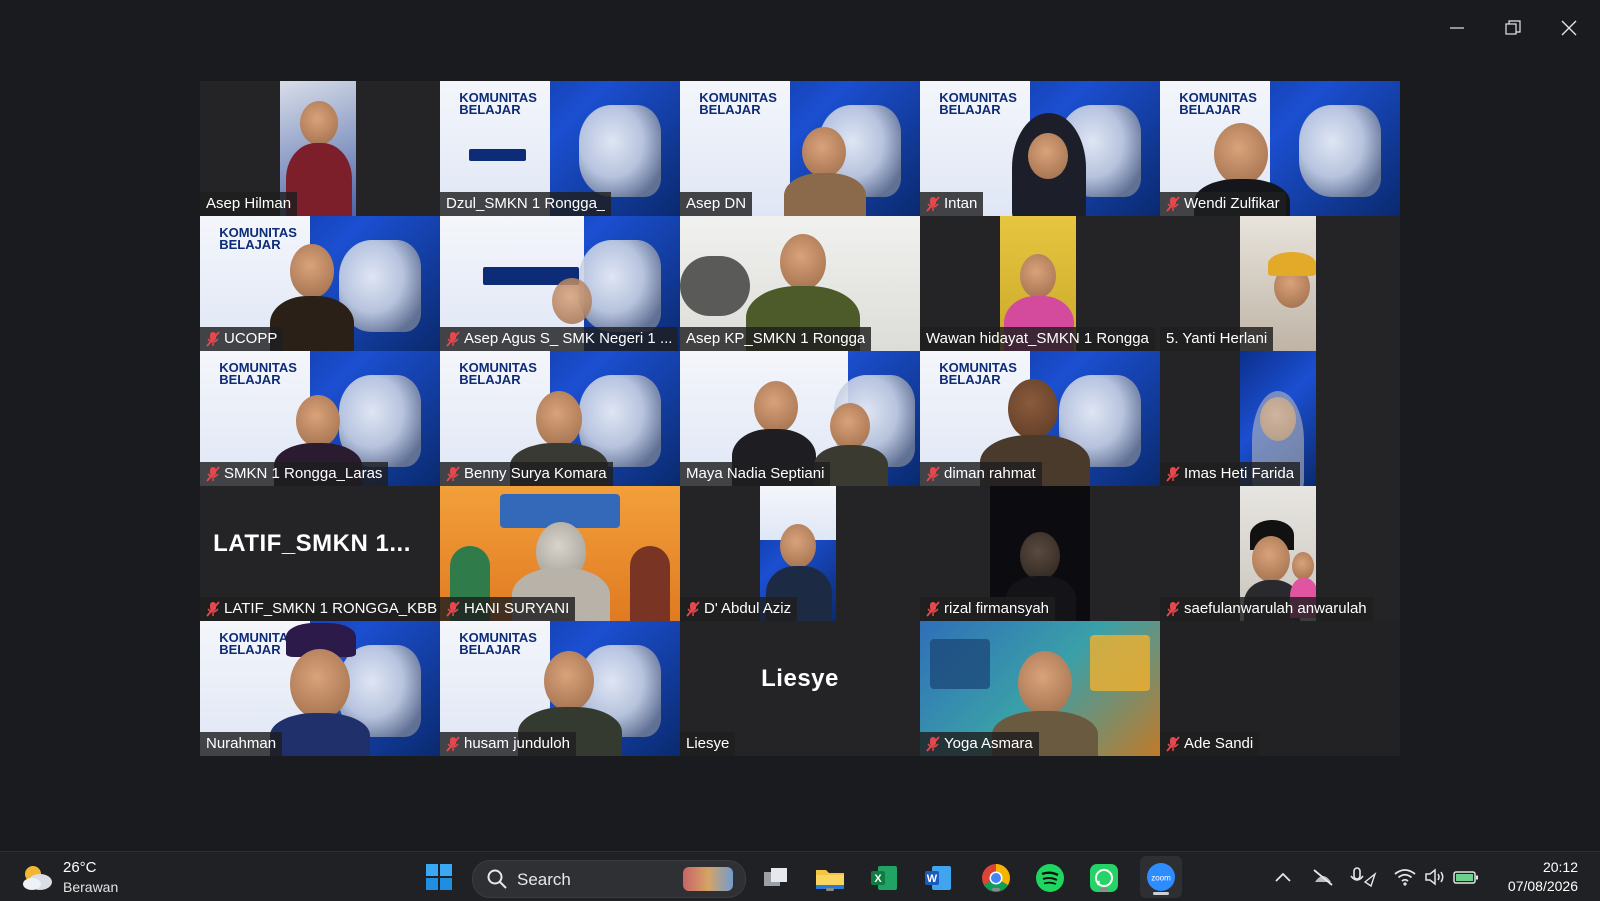  I want to click on clock-time: 20:12, so click(1560, 867).